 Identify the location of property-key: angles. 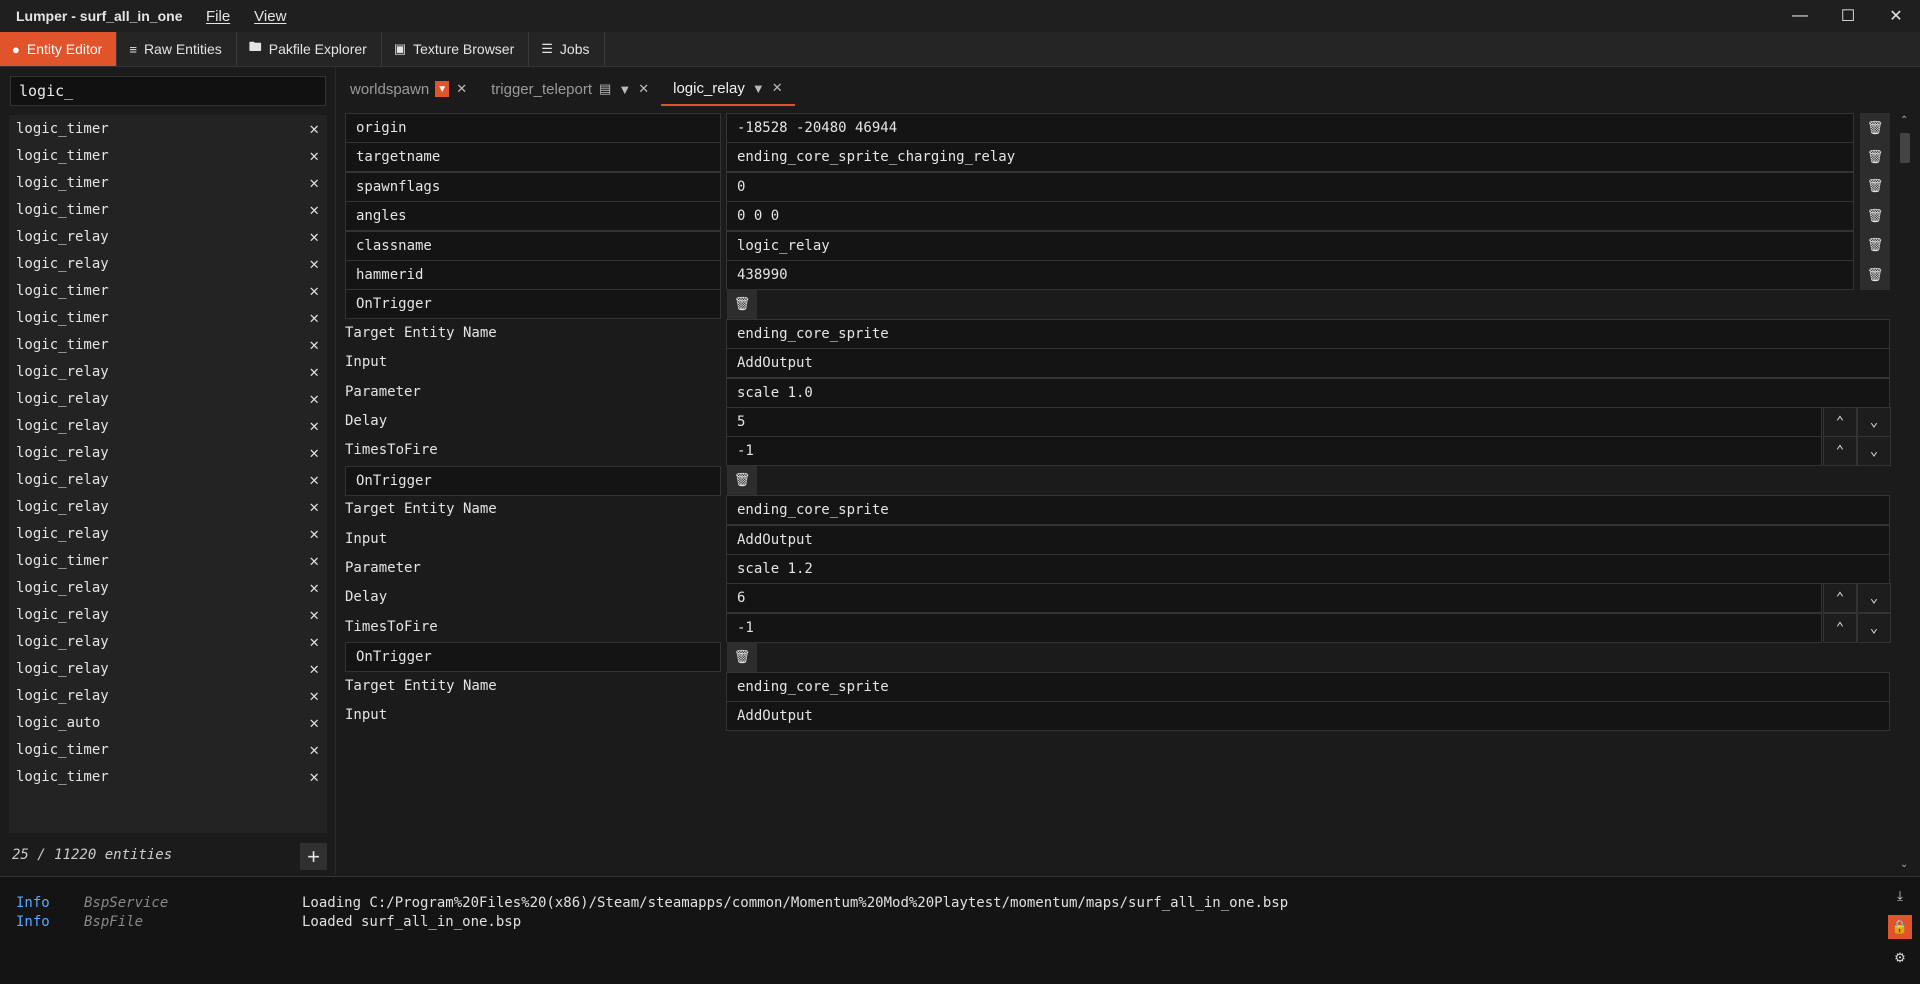
(533, 216).